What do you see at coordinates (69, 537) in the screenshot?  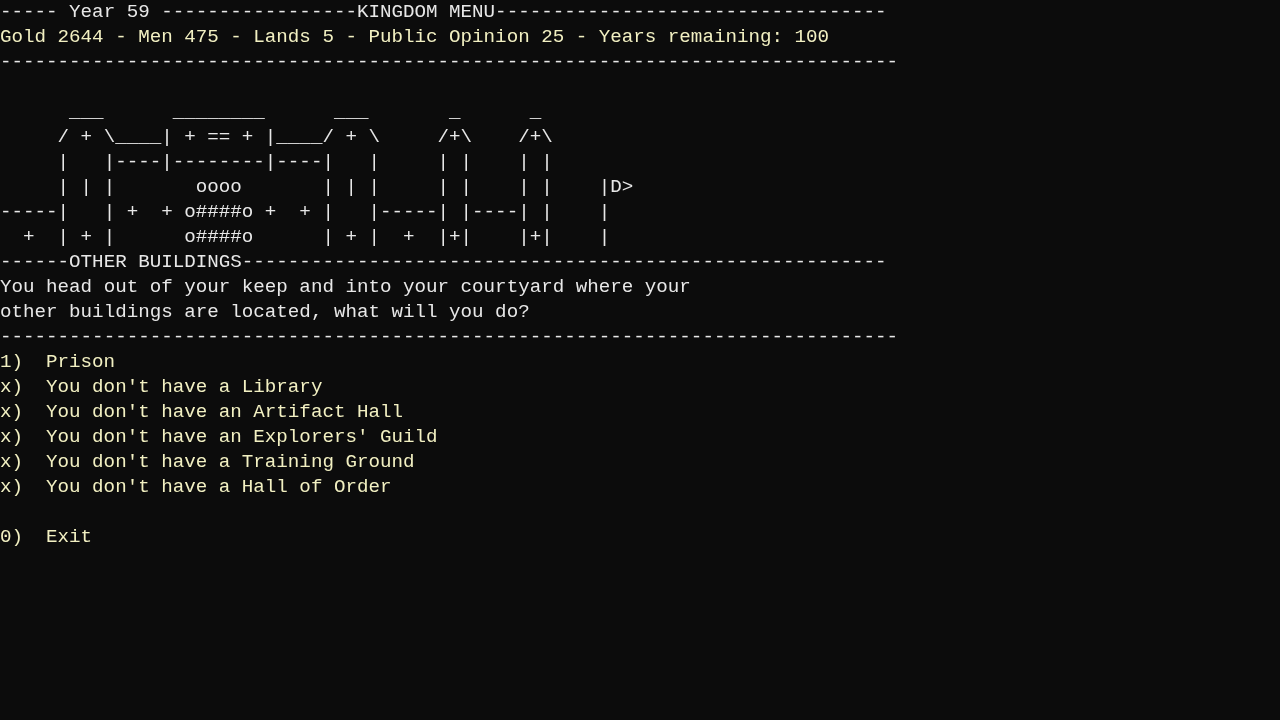 I see `option-label: Exit` at bounding box center [69, 537].